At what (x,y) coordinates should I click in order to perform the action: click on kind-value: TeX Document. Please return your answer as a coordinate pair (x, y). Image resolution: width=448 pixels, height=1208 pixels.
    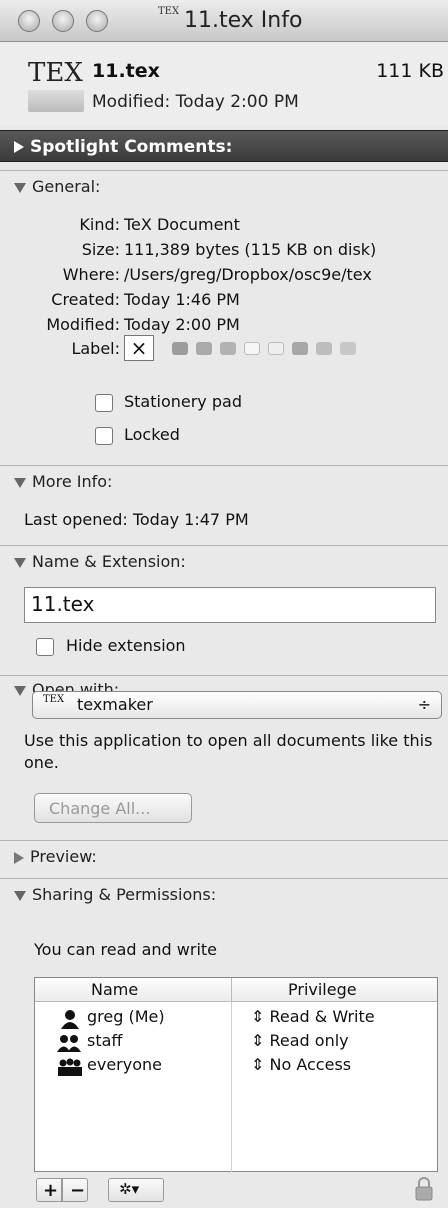
    Looking at the image, I should click on (182, 224).